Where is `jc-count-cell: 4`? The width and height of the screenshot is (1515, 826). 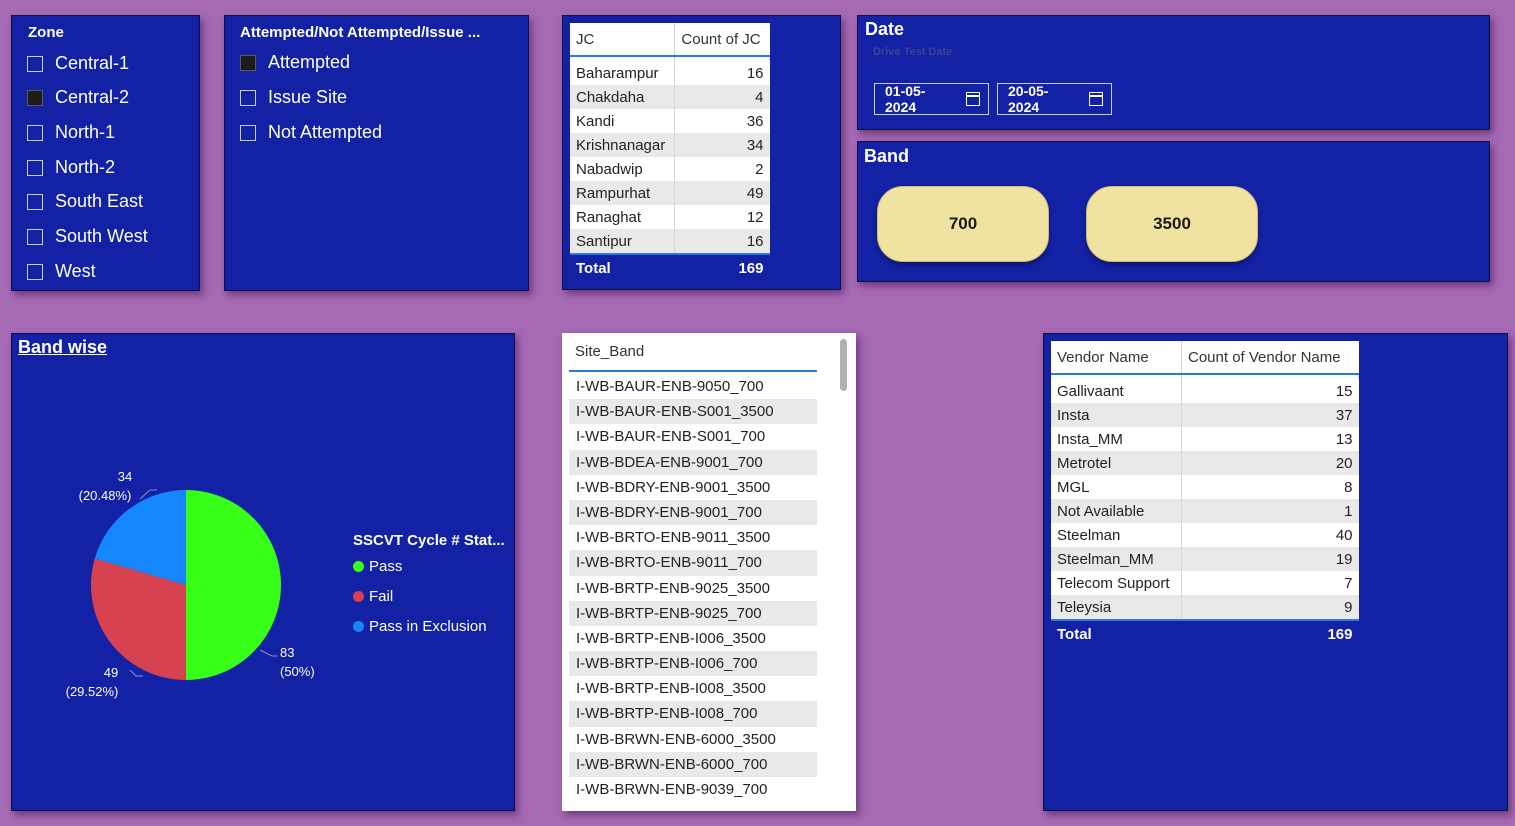
jc-count-cell: 4 is located at coordinates (722, 97).